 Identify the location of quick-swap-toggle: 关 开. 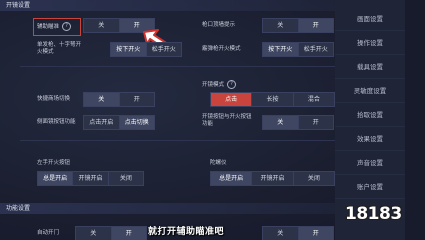
(119, 99).